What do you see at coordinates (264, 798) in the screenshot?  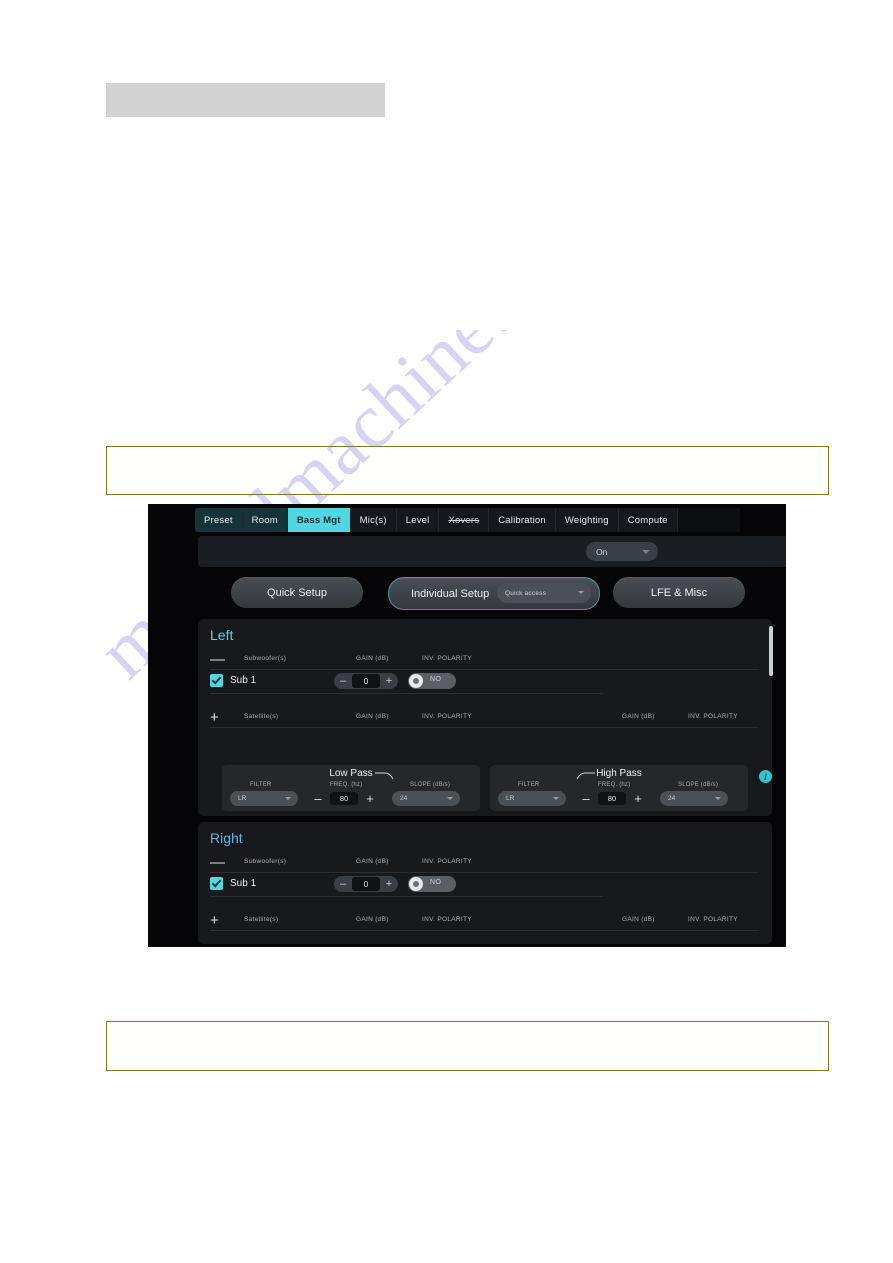 I see `low-pass-filter-dropdown: LR` at bounding box center [264, 798].